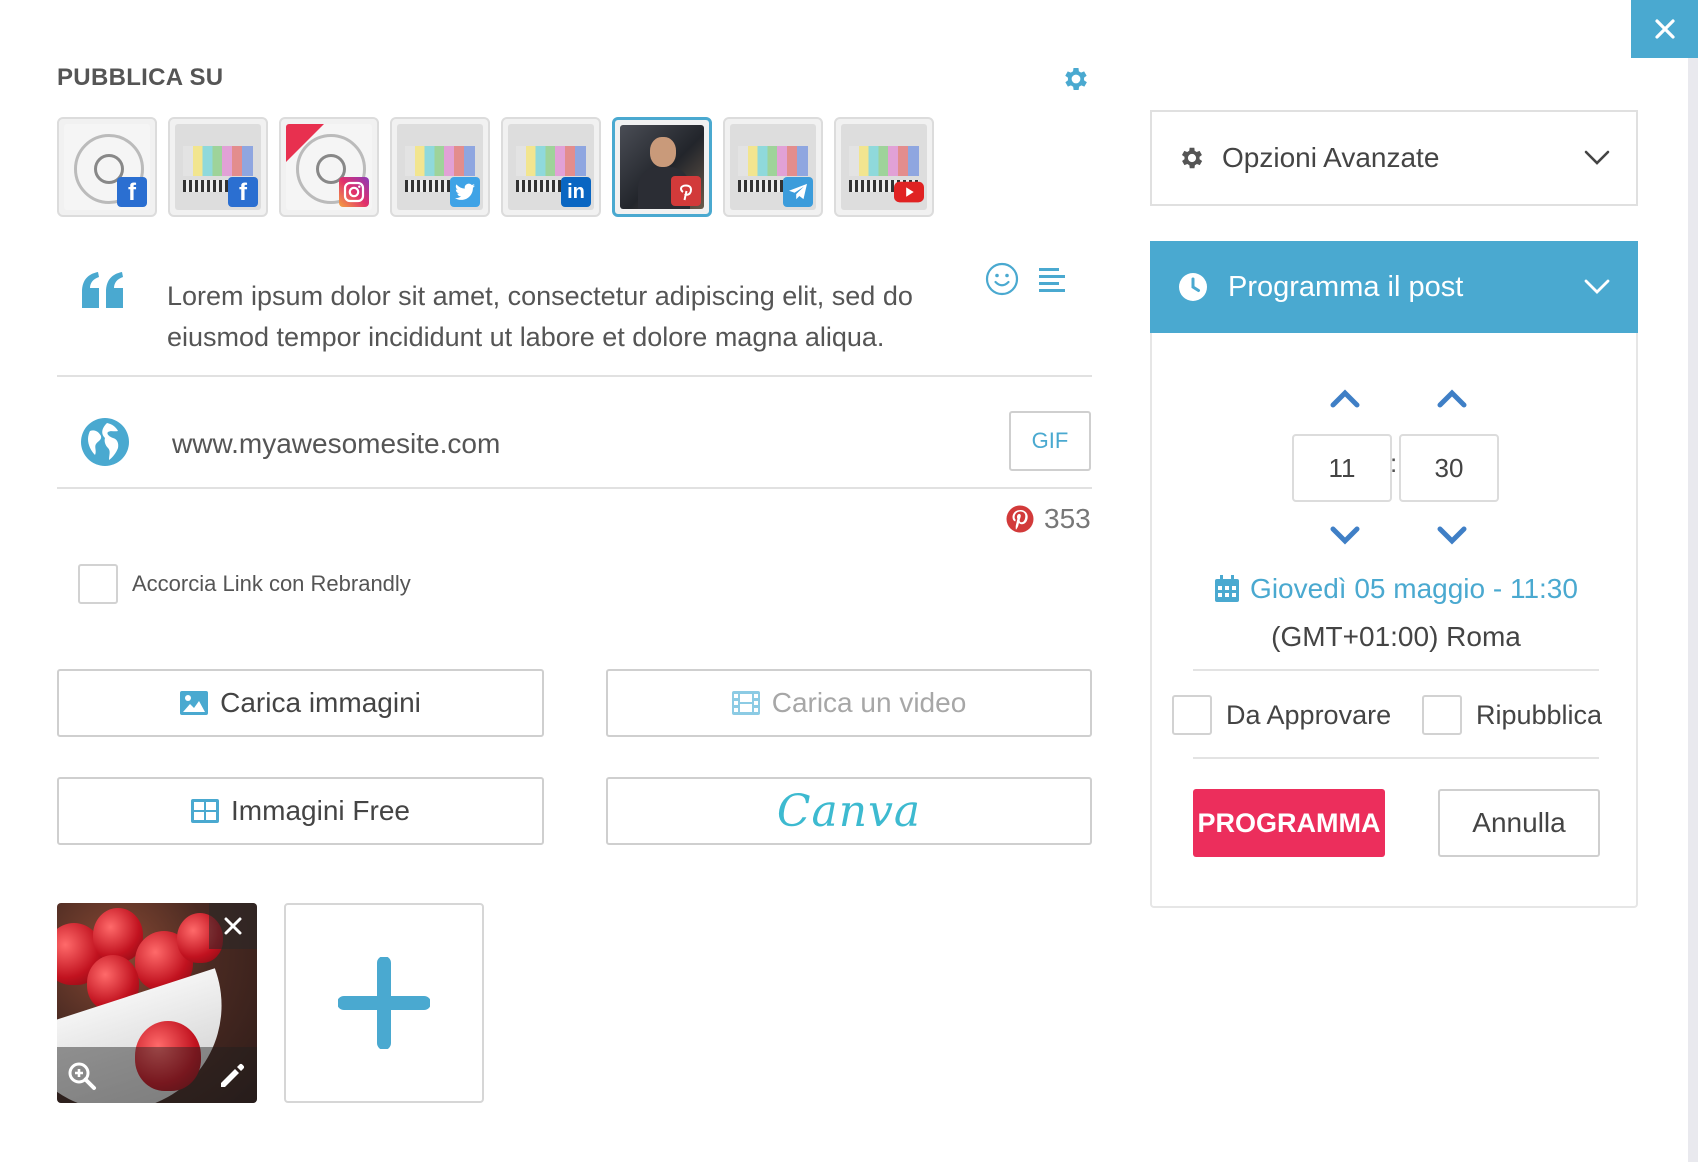 The height and width of the screenshot is (1162, 1698). I want to click on calendar-icon, so click(1227, 588).